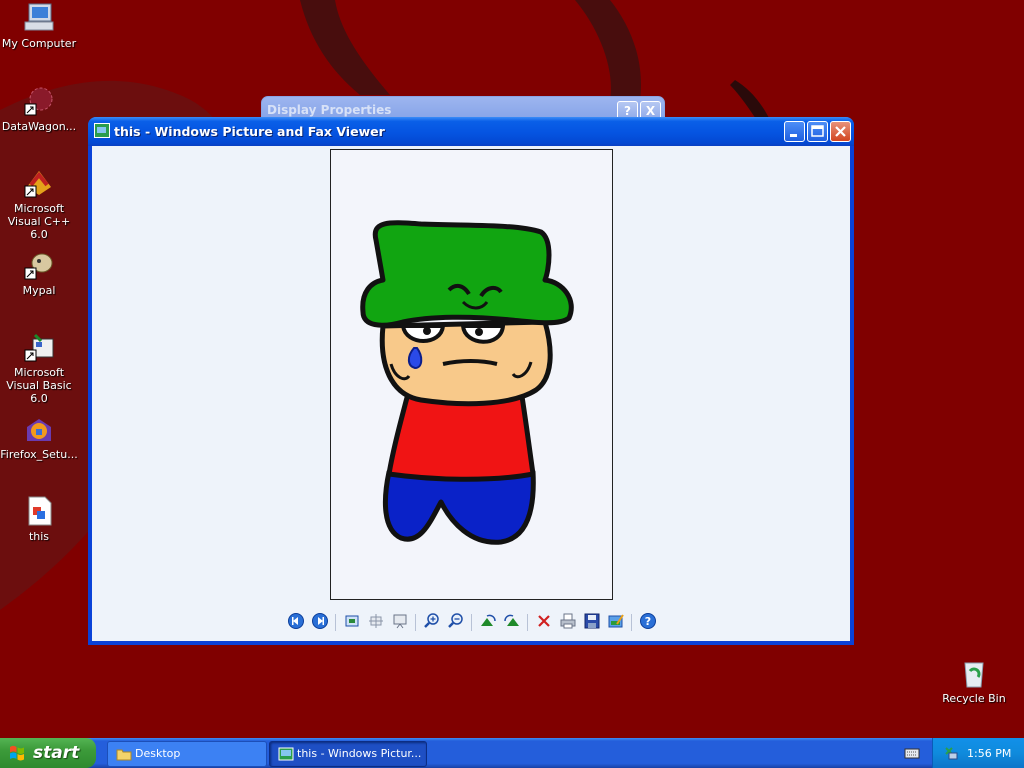  I want to click on clock: 1:56 PM, so click(989, 753).